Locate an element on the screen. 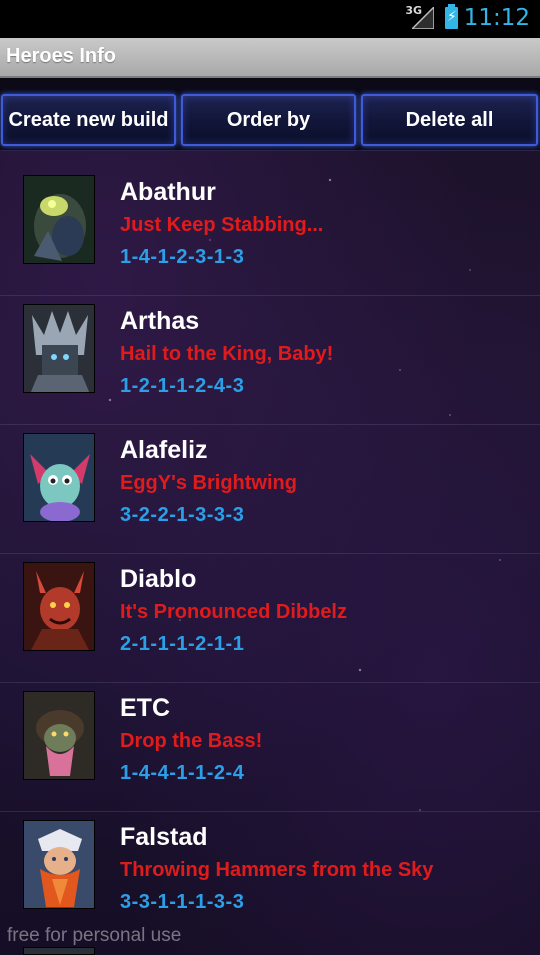 Image resolution: width=540 pixels, height=955 pixels. talent-order: 1-4-4-1-1-2-4 is located at coordinates (182, 773).